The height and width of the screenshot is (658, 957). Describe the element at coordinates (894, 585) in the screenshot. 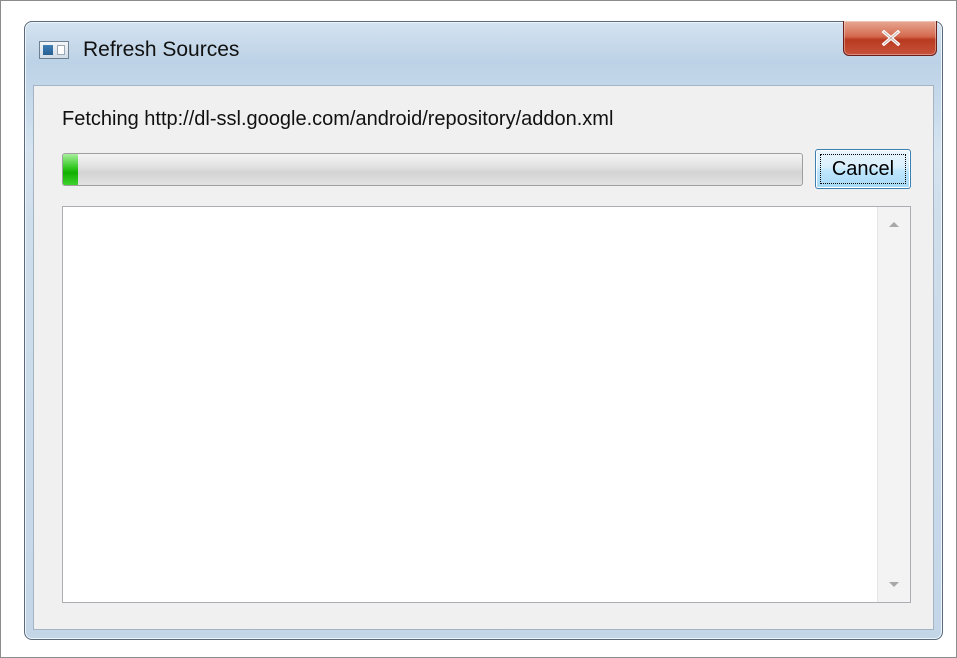

I see `scroll-down-arrow-icon` at that location.